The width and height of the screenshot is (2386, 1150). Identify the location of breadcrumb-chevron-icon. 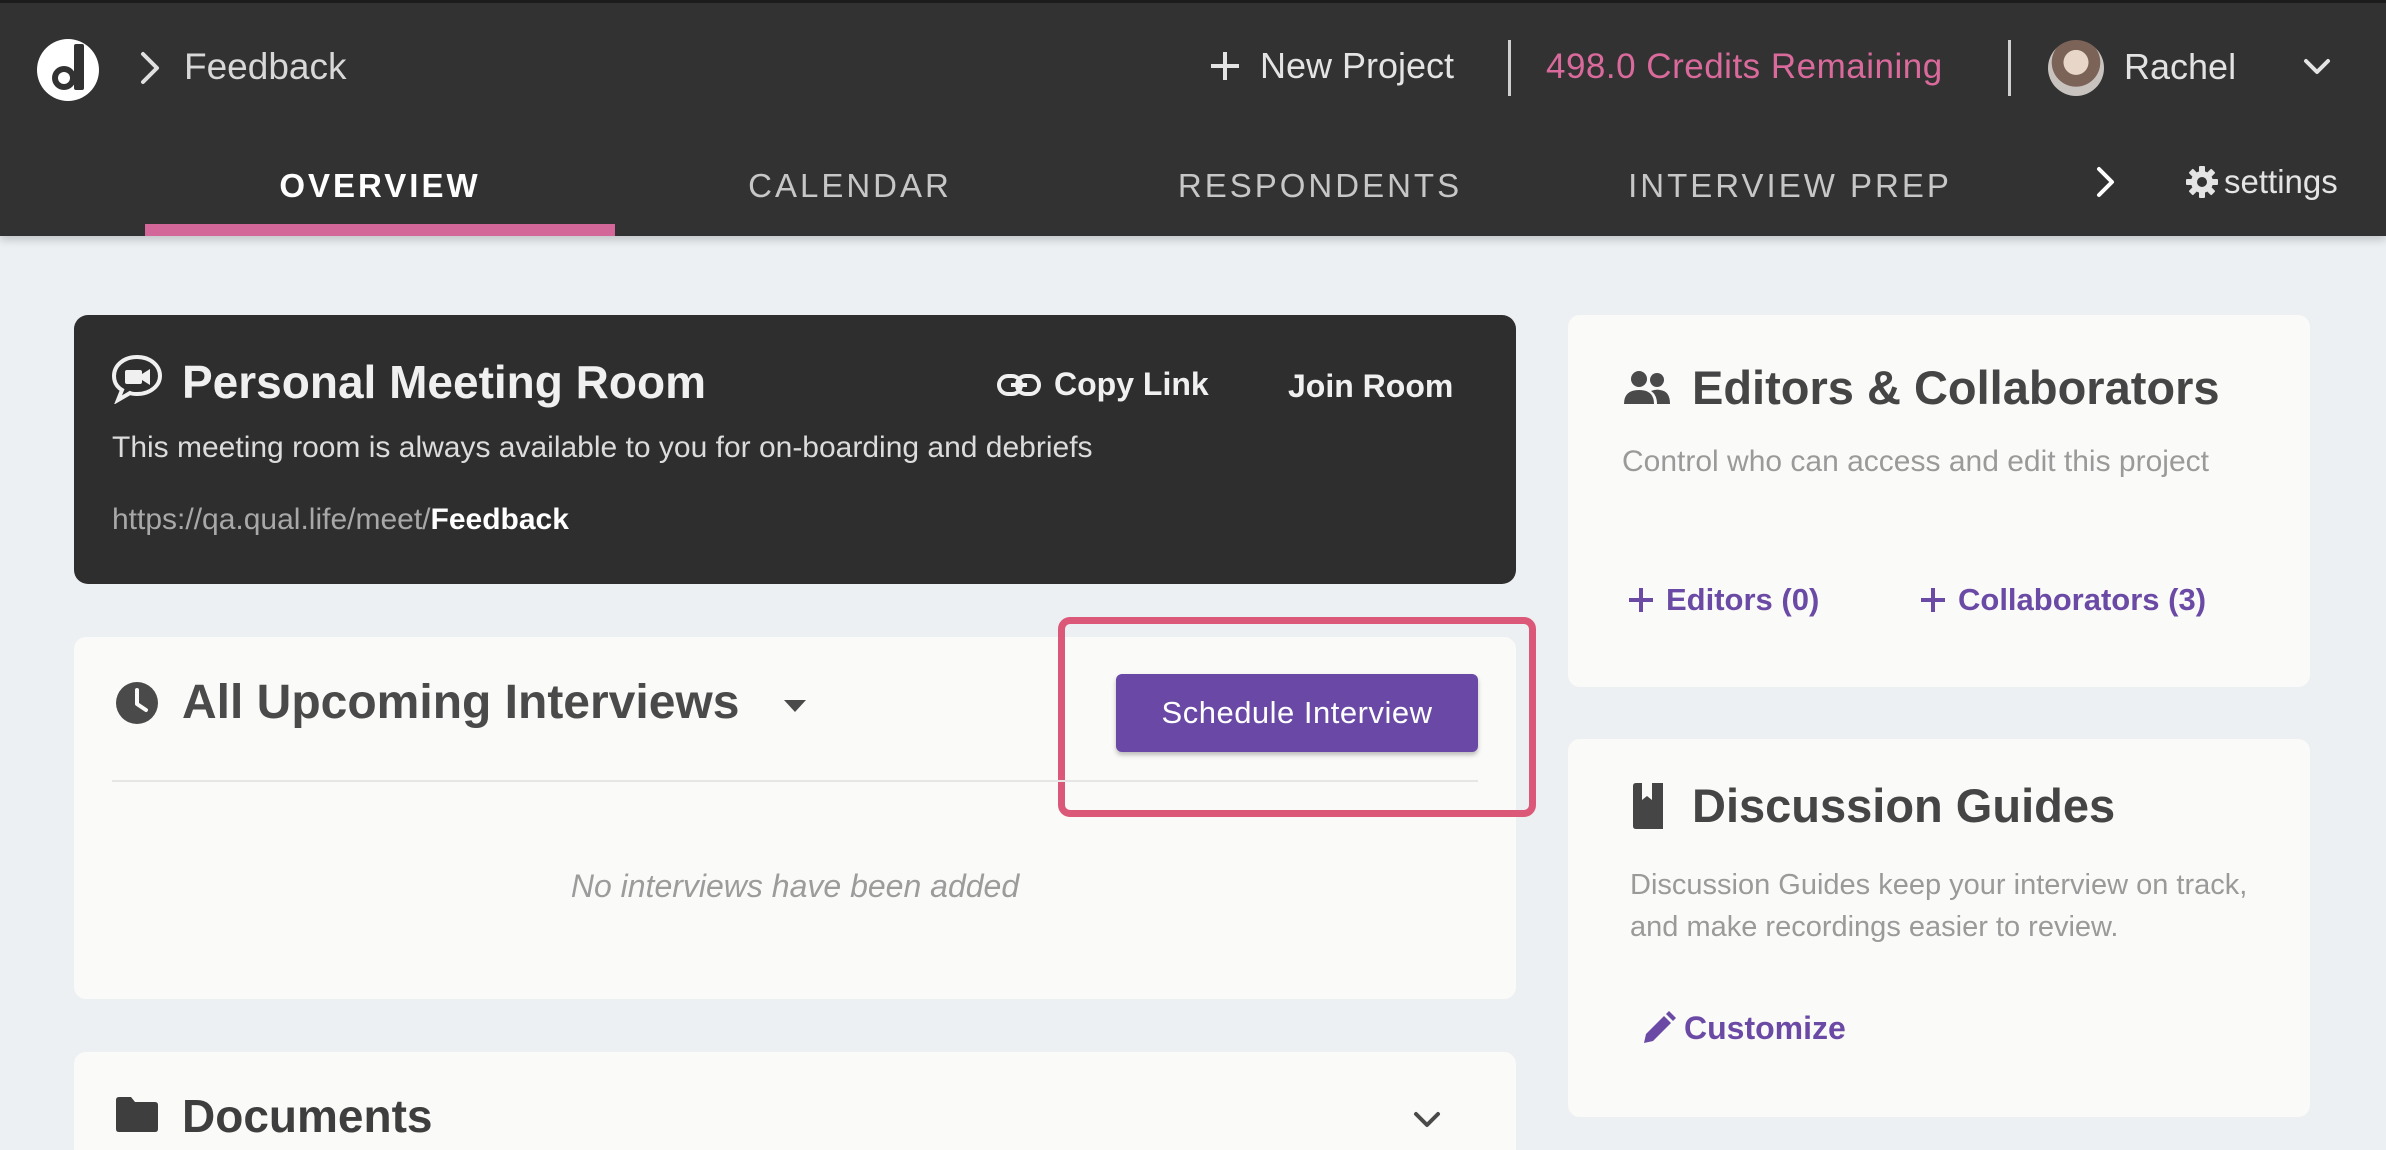
(150, 68).